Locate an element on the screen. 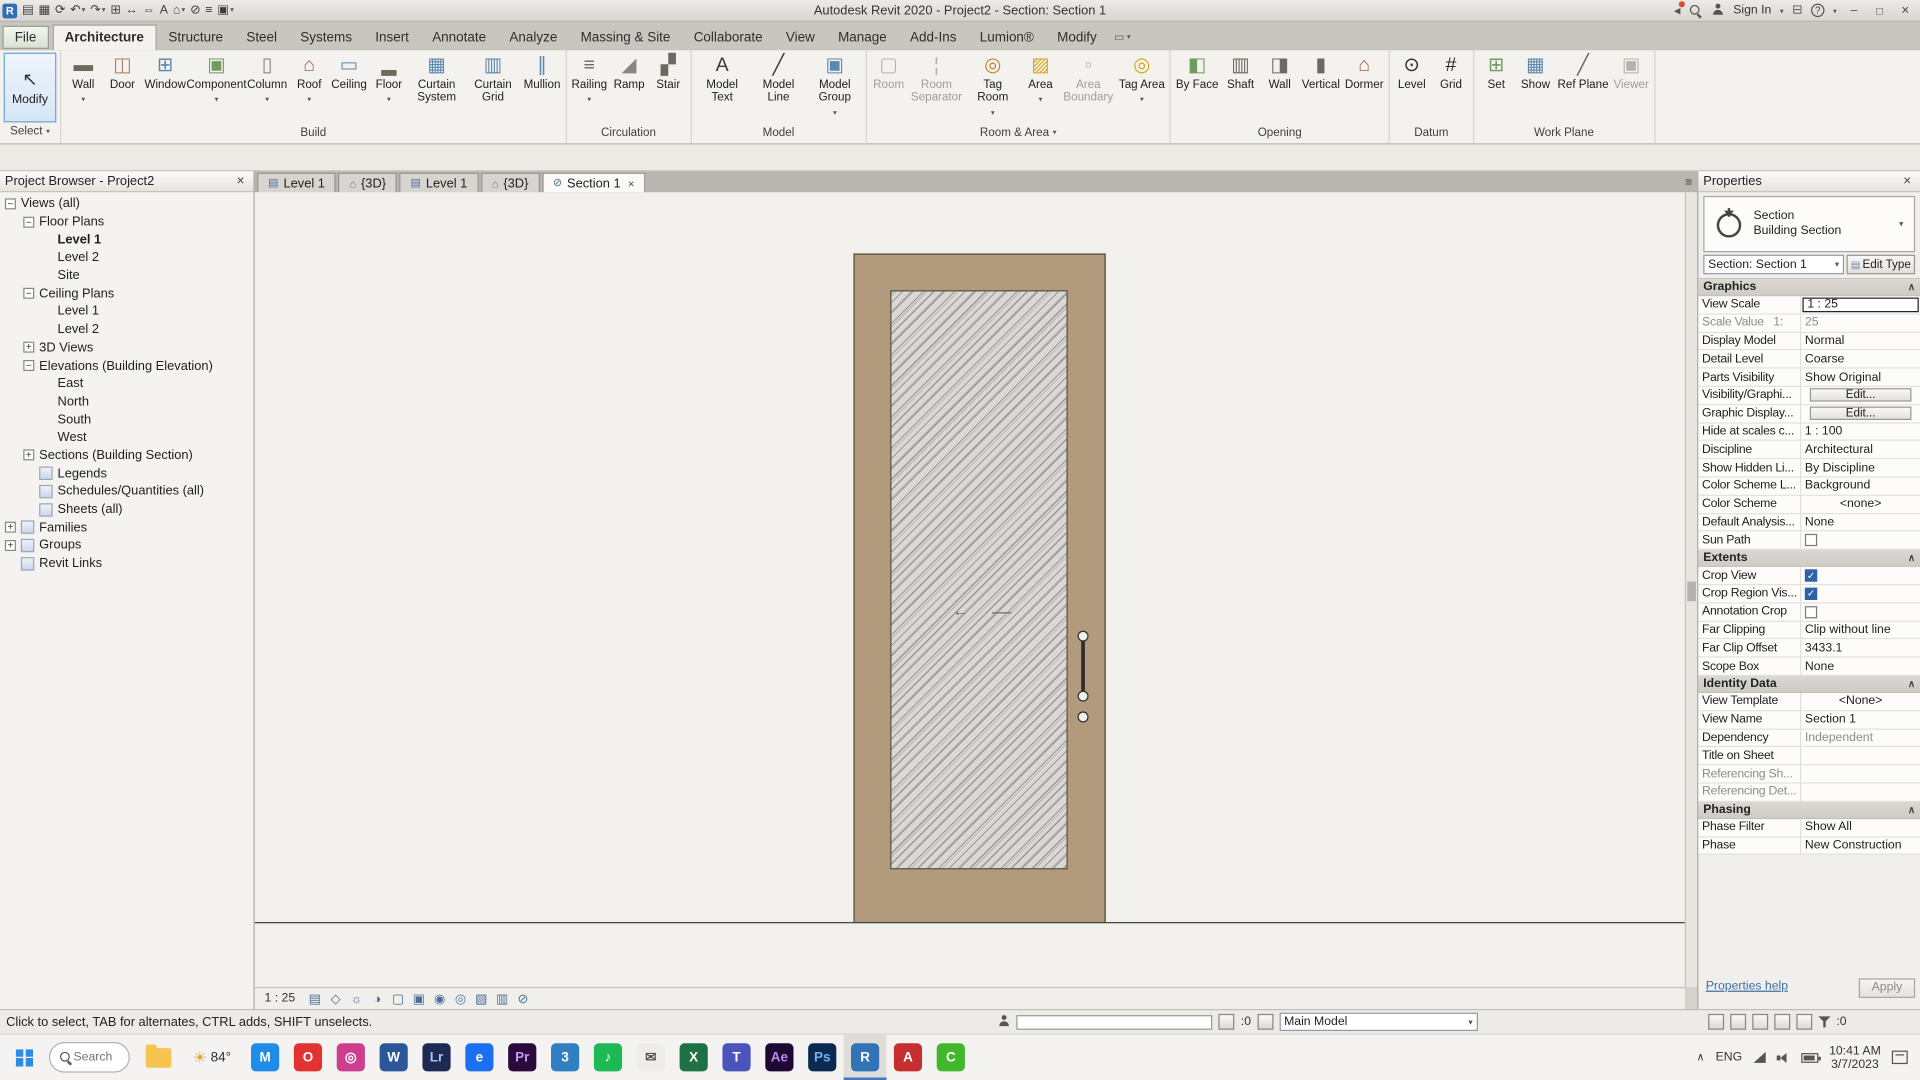  taskbar-app: 3 is located at coordinates (565, 1057).